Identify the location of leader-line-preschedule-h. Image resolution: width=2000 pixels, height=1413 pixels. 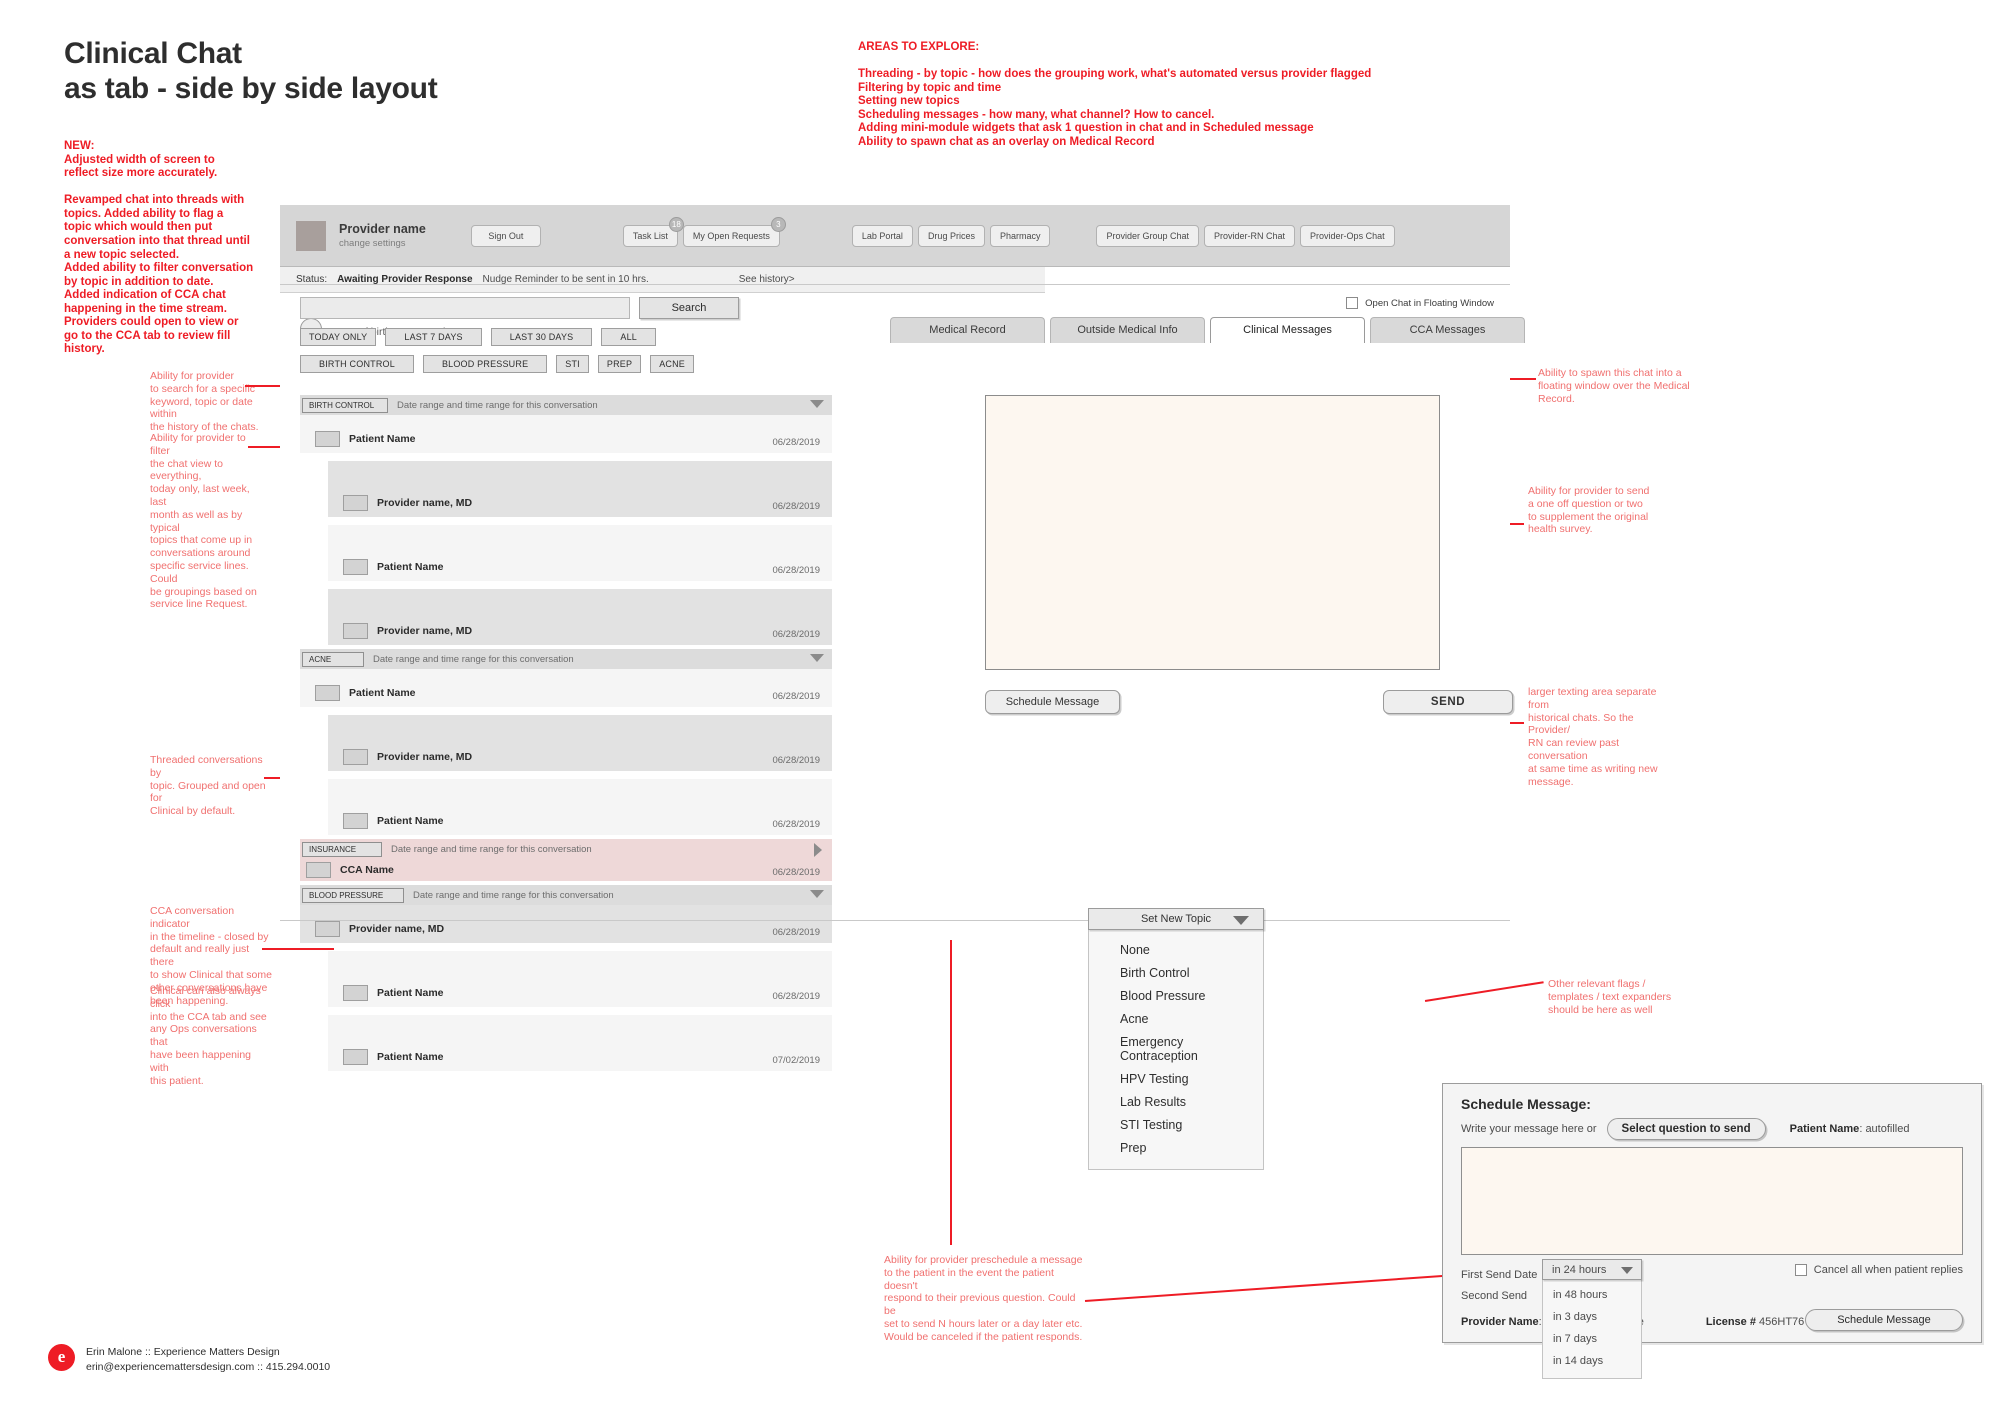
(1273, 1287).